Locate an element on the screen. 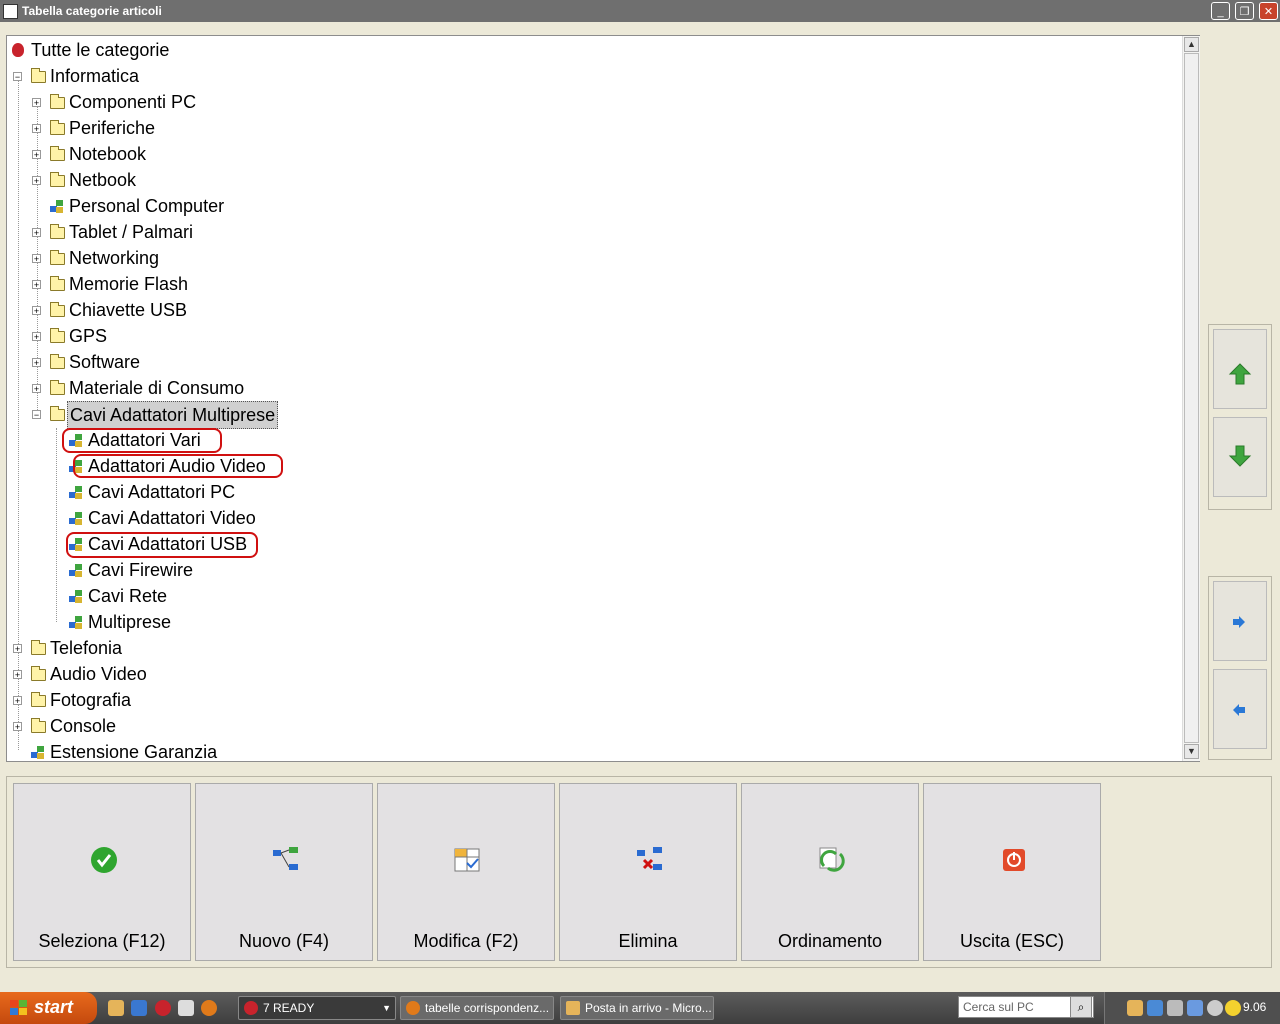 This screenshot has width=1280, height=1024. tree-item-label: Networking is located at coordinates (114, 258).